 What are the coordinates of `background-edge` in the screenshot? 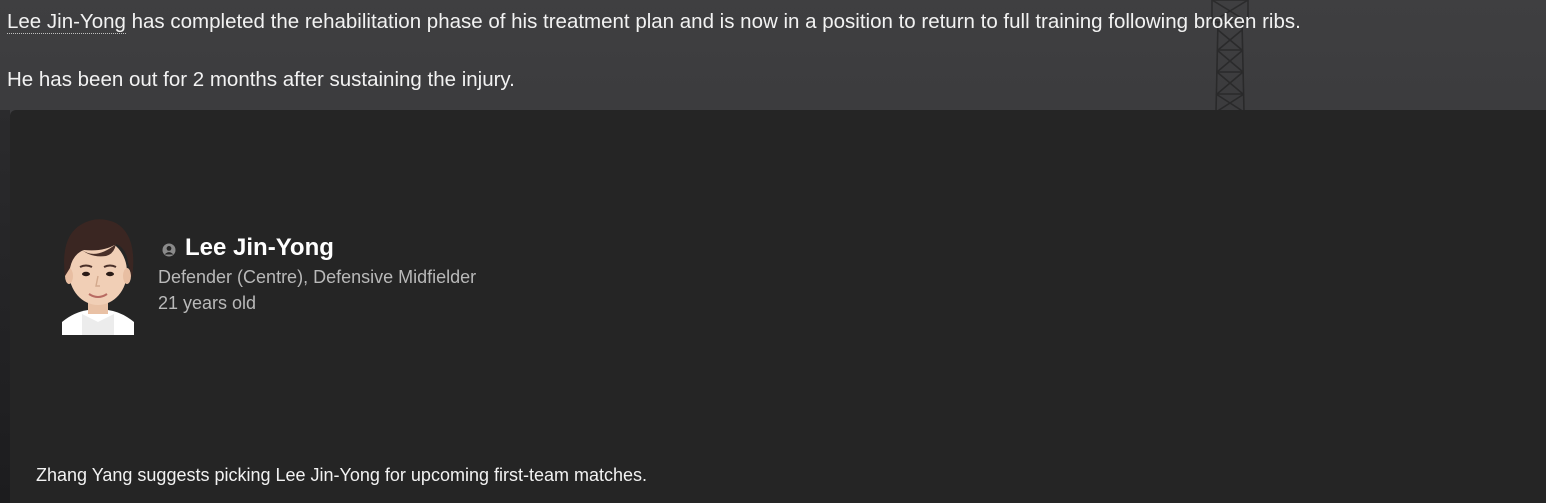 It's located at (5, 306).